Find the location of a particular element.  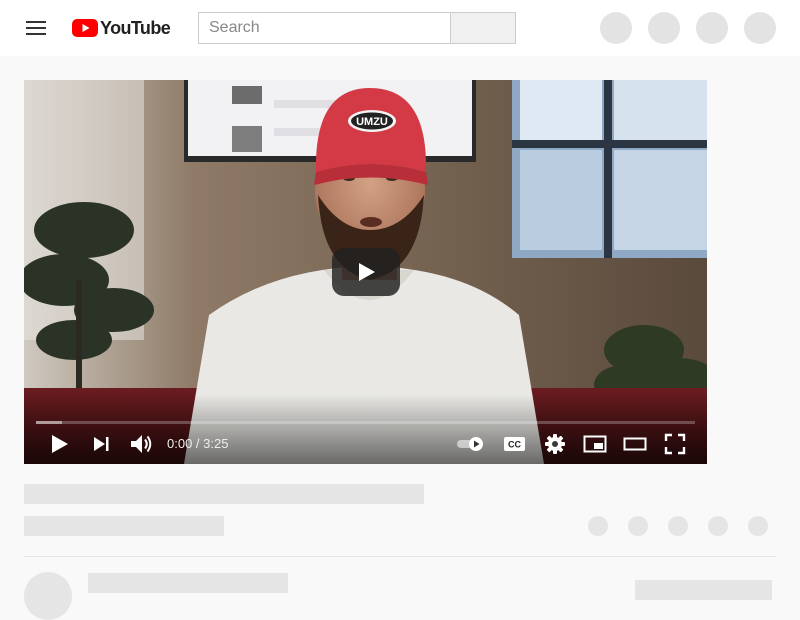

channel-avatar-placeholder is located at coordinates (48, 596).